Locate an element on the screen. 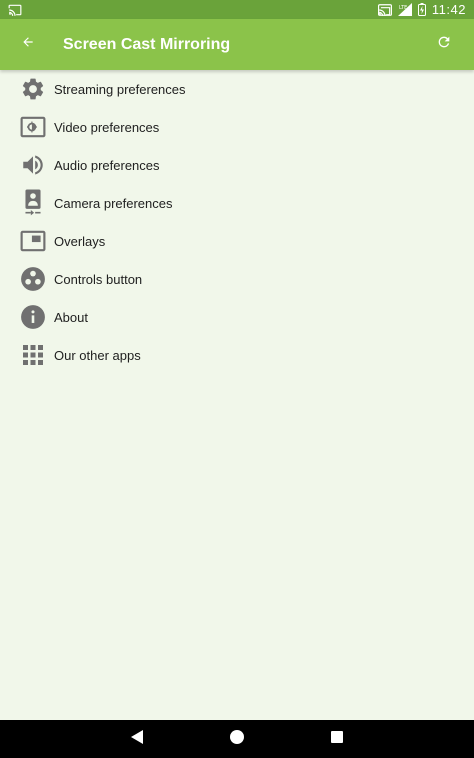 This screenshot has width=474, height=758. gear-icon is located at coordinates (33, 89).